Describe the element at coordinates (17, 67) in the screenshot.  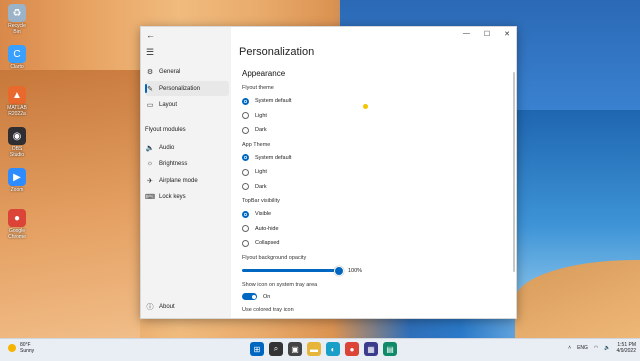
I see `desktop-icon-label: Clarto` at that location.